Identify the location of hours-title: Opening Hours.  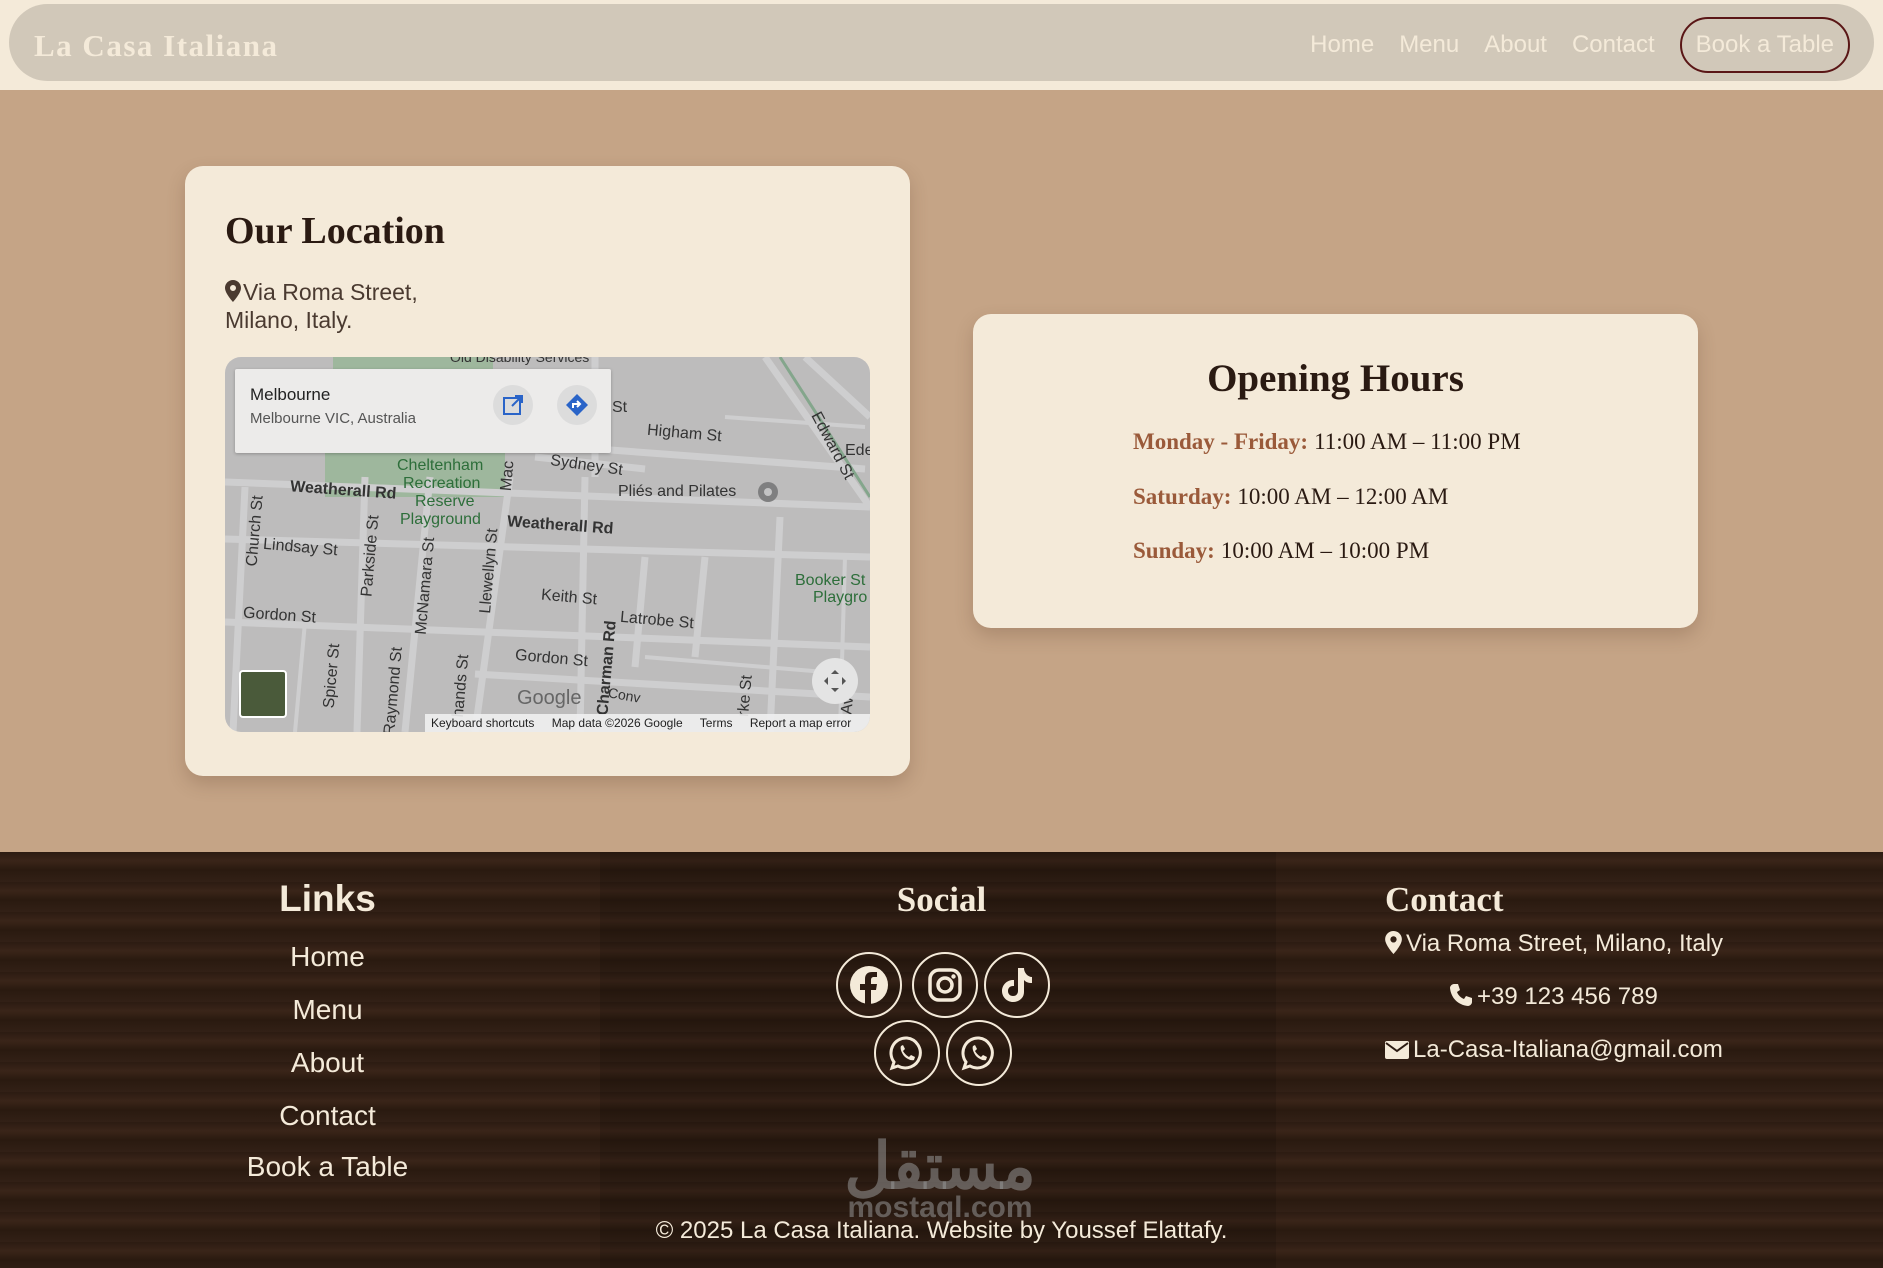
(1335, 378).